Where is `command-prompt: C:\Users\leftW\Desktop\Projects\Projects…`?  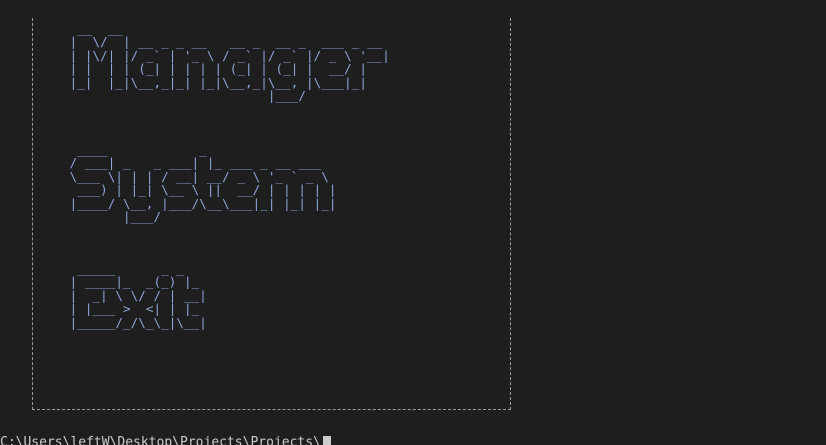
command-prompt: C:\Users\leftW\Desktop\Projects\Projects… is located at coordinates (165, 440).